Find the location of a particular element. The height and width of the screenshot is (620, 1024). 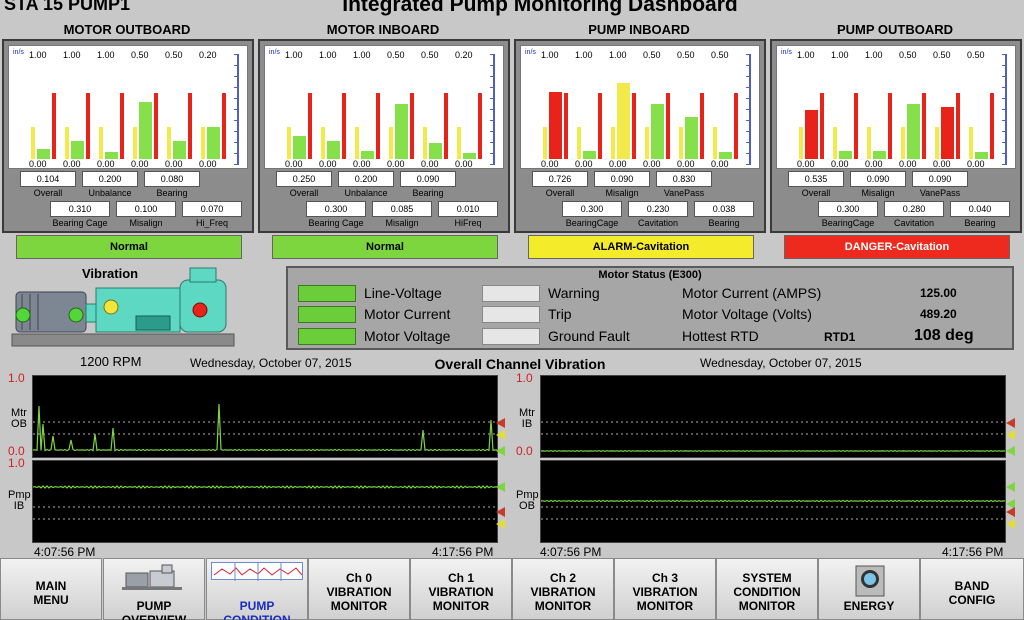

value-box: 0.090 is located at coordinates (622, 179).